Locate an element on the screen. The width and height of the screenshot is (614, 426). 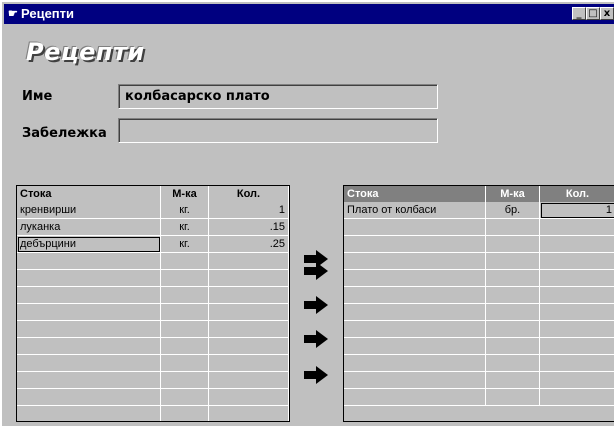
cell-item-selected: дебърцини is located at coordinates (89, 244).